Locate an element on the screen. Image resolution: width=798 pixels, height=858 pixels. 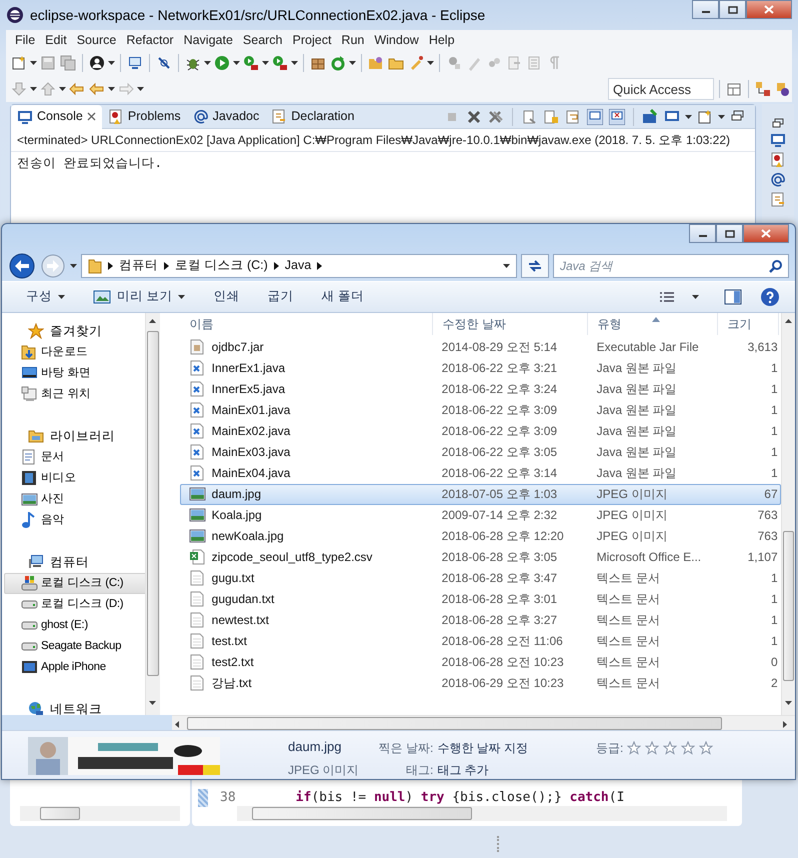
declaration-icon is located at coordinates (778, 200).